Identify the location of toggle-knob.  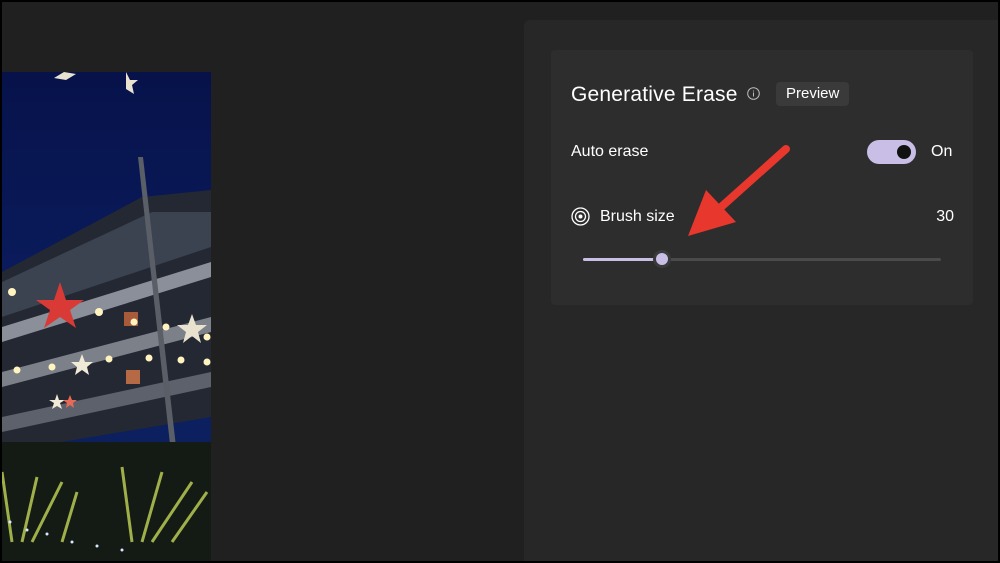
(904, 152).